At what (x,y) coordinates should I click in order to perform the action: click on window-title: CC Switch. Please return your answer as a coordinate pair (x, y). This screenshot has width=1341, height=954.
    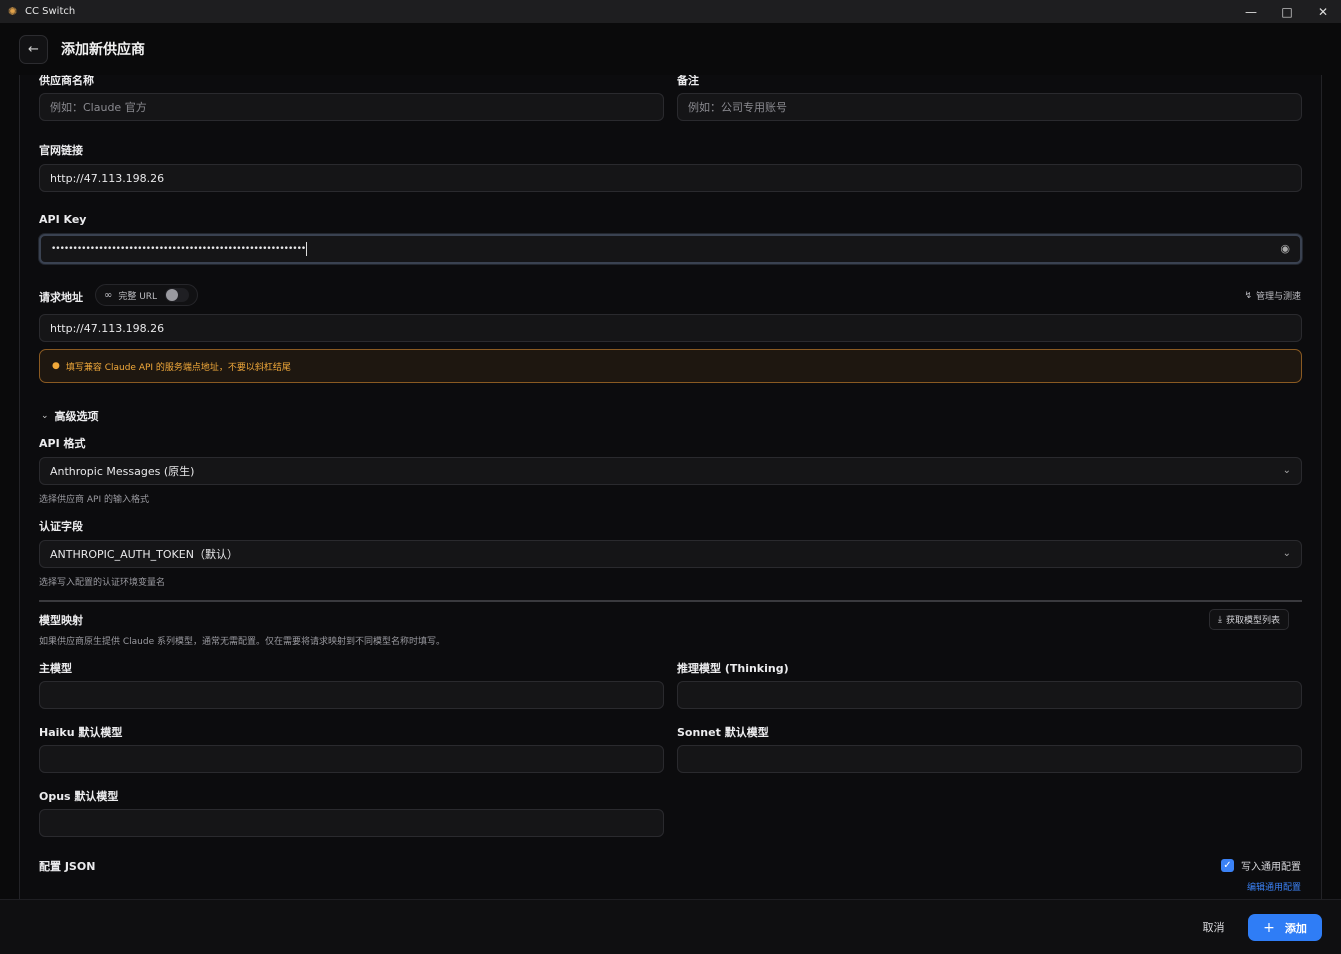
    Looking at the image, I should click on (50, 11).